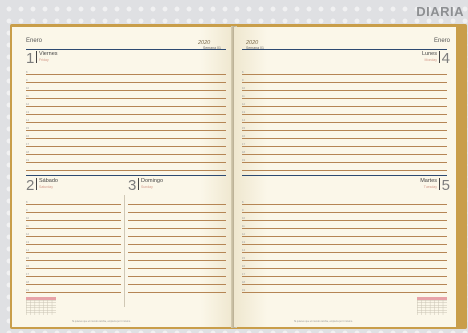 The width and height of the screenshot is (468, 333). What do you see at coordinates (48, 54) in the screenshot?
I see `day-name: Viernes` at bounding box center [48, 54].